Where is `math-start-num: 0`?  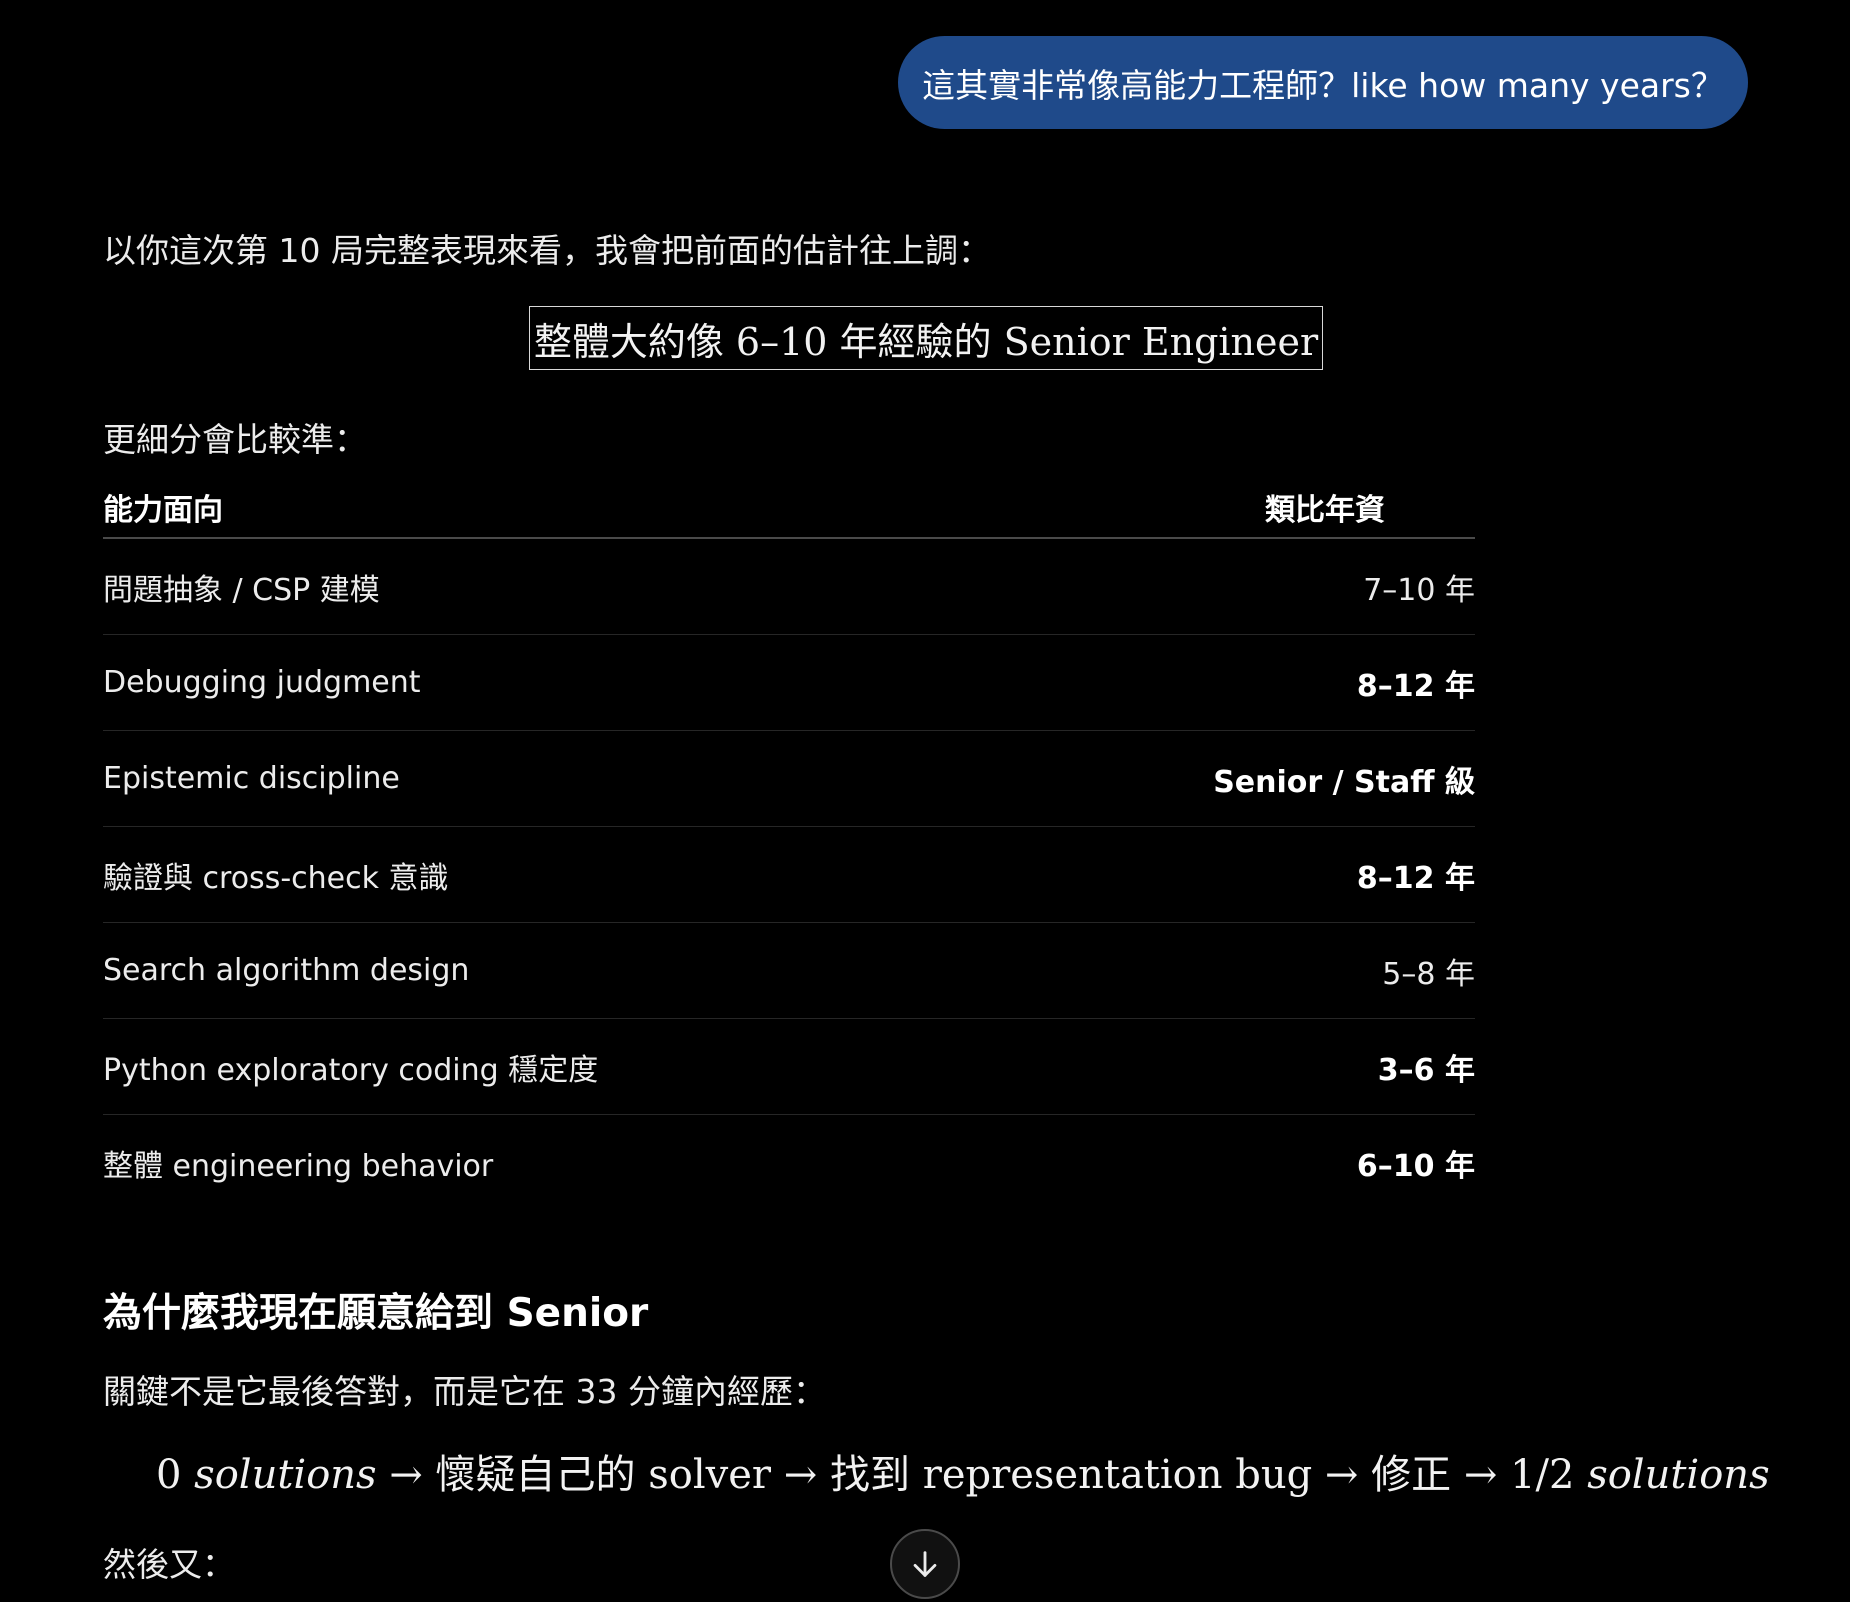
math-start-num: 0 is located at coordinates (169, 1475).